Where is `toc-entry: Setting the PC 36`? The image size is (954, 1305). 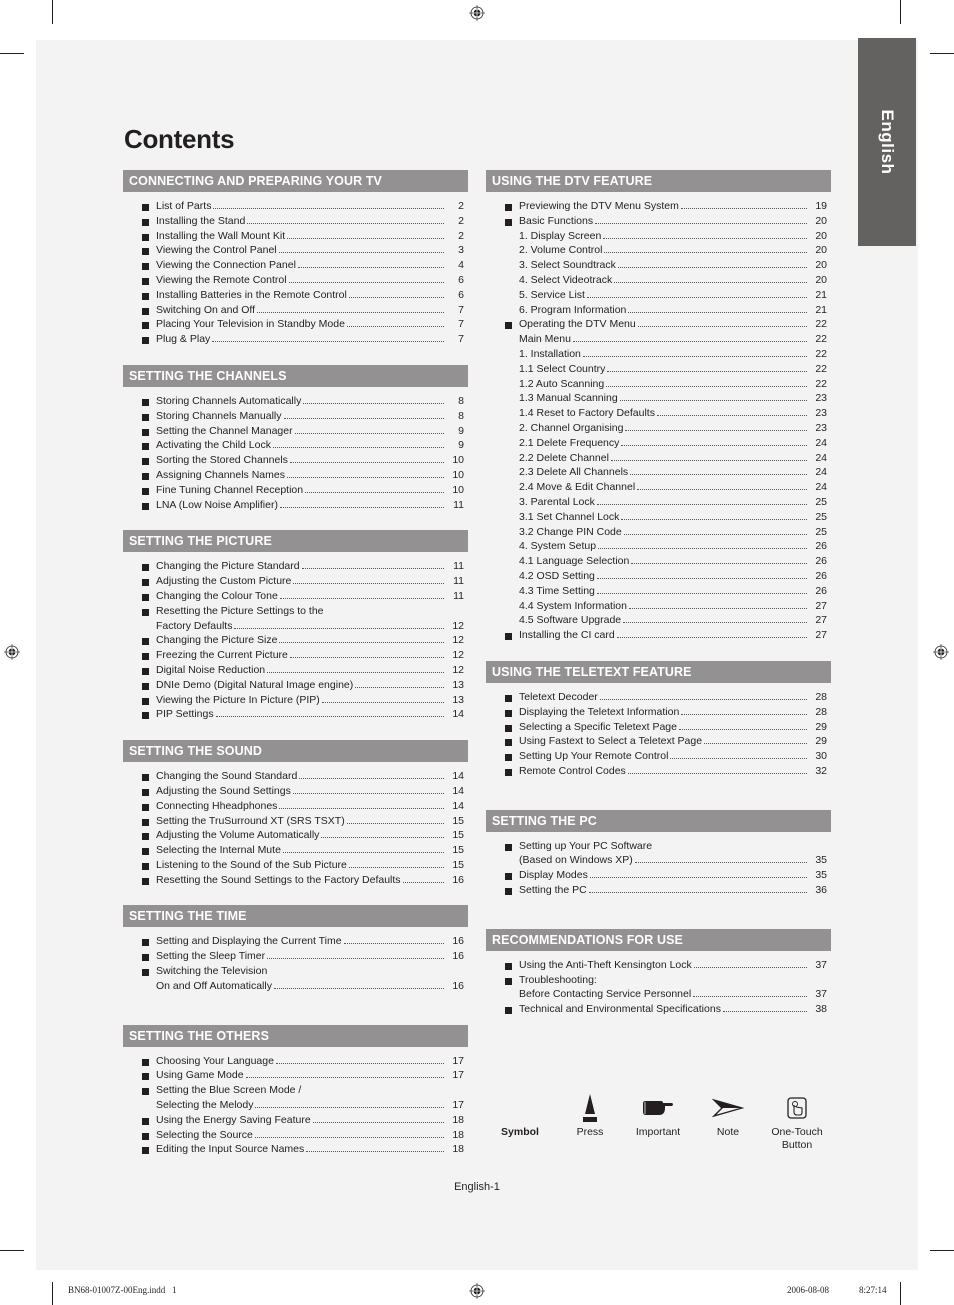 toc-entry: Setting the PC 36 is located at coordinates (658, 890).